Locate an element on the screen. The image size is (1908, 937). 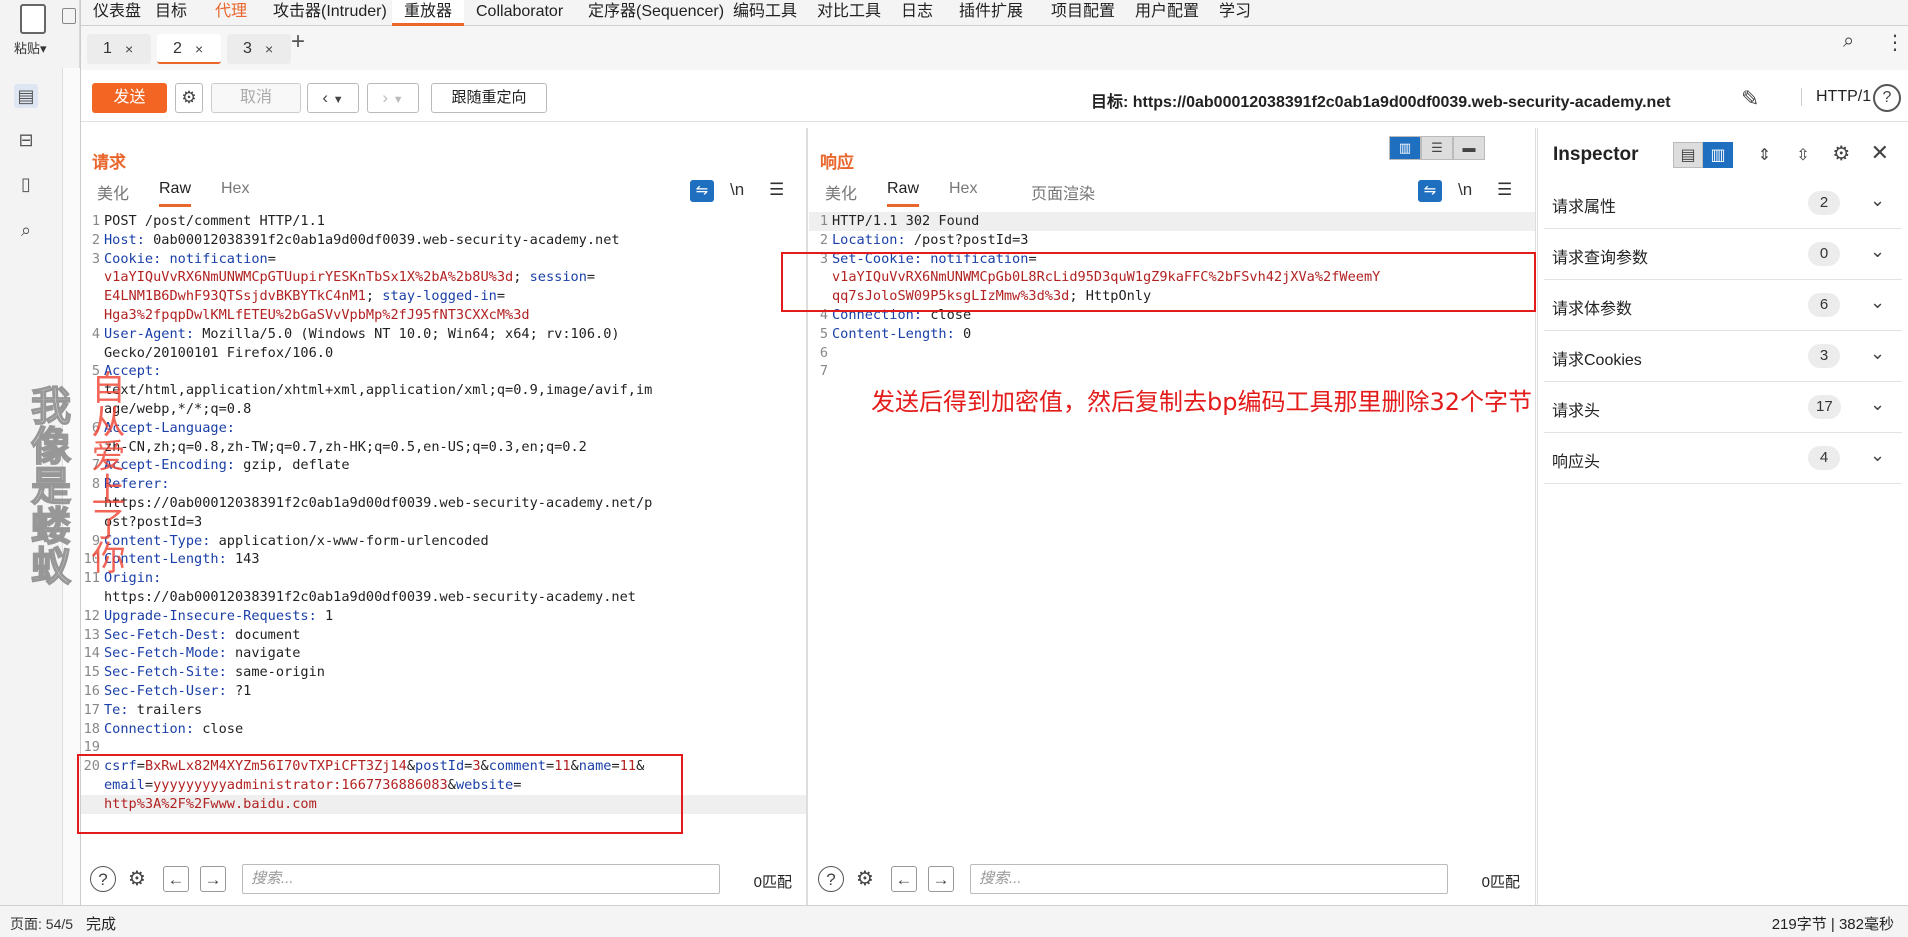
code-token: stay-logged-in is located at coordinates (439, 296).